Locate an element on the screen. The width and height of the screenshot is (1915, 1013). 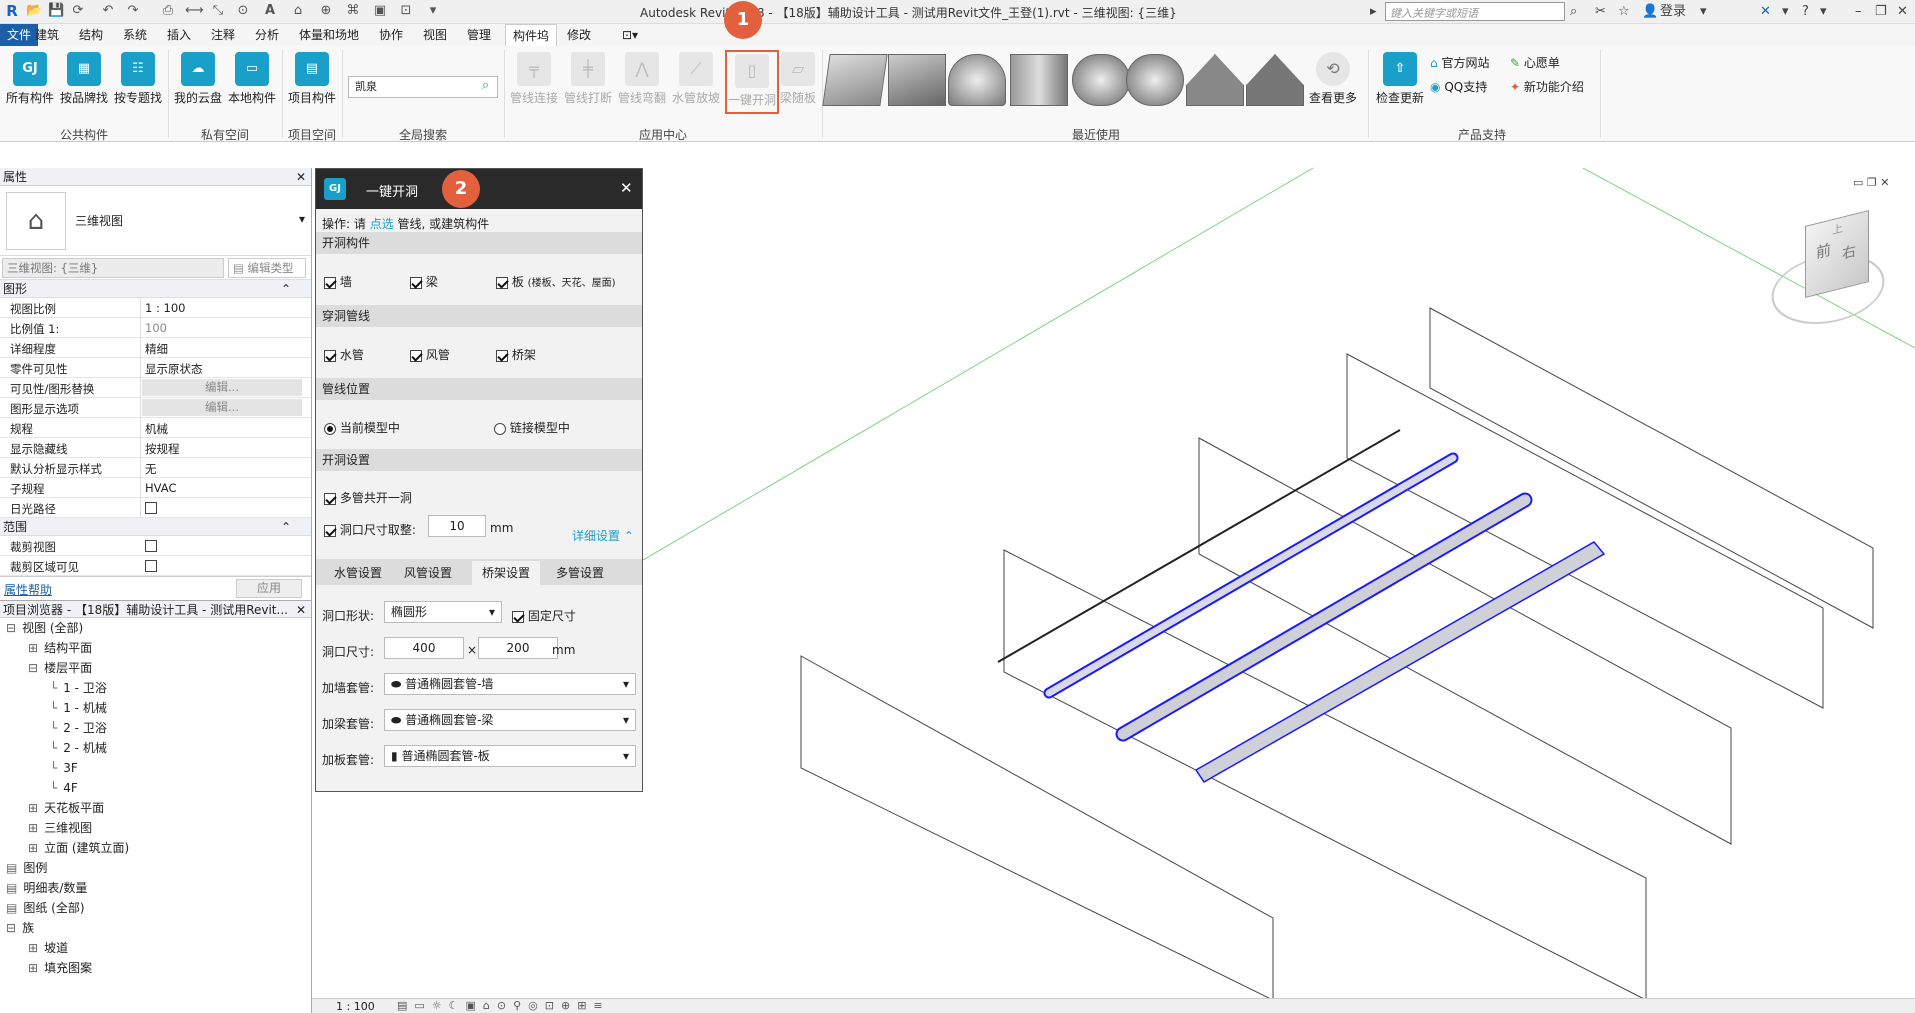
shape-select: 椭圆形 ▾ is located at coordinates (443, 612).